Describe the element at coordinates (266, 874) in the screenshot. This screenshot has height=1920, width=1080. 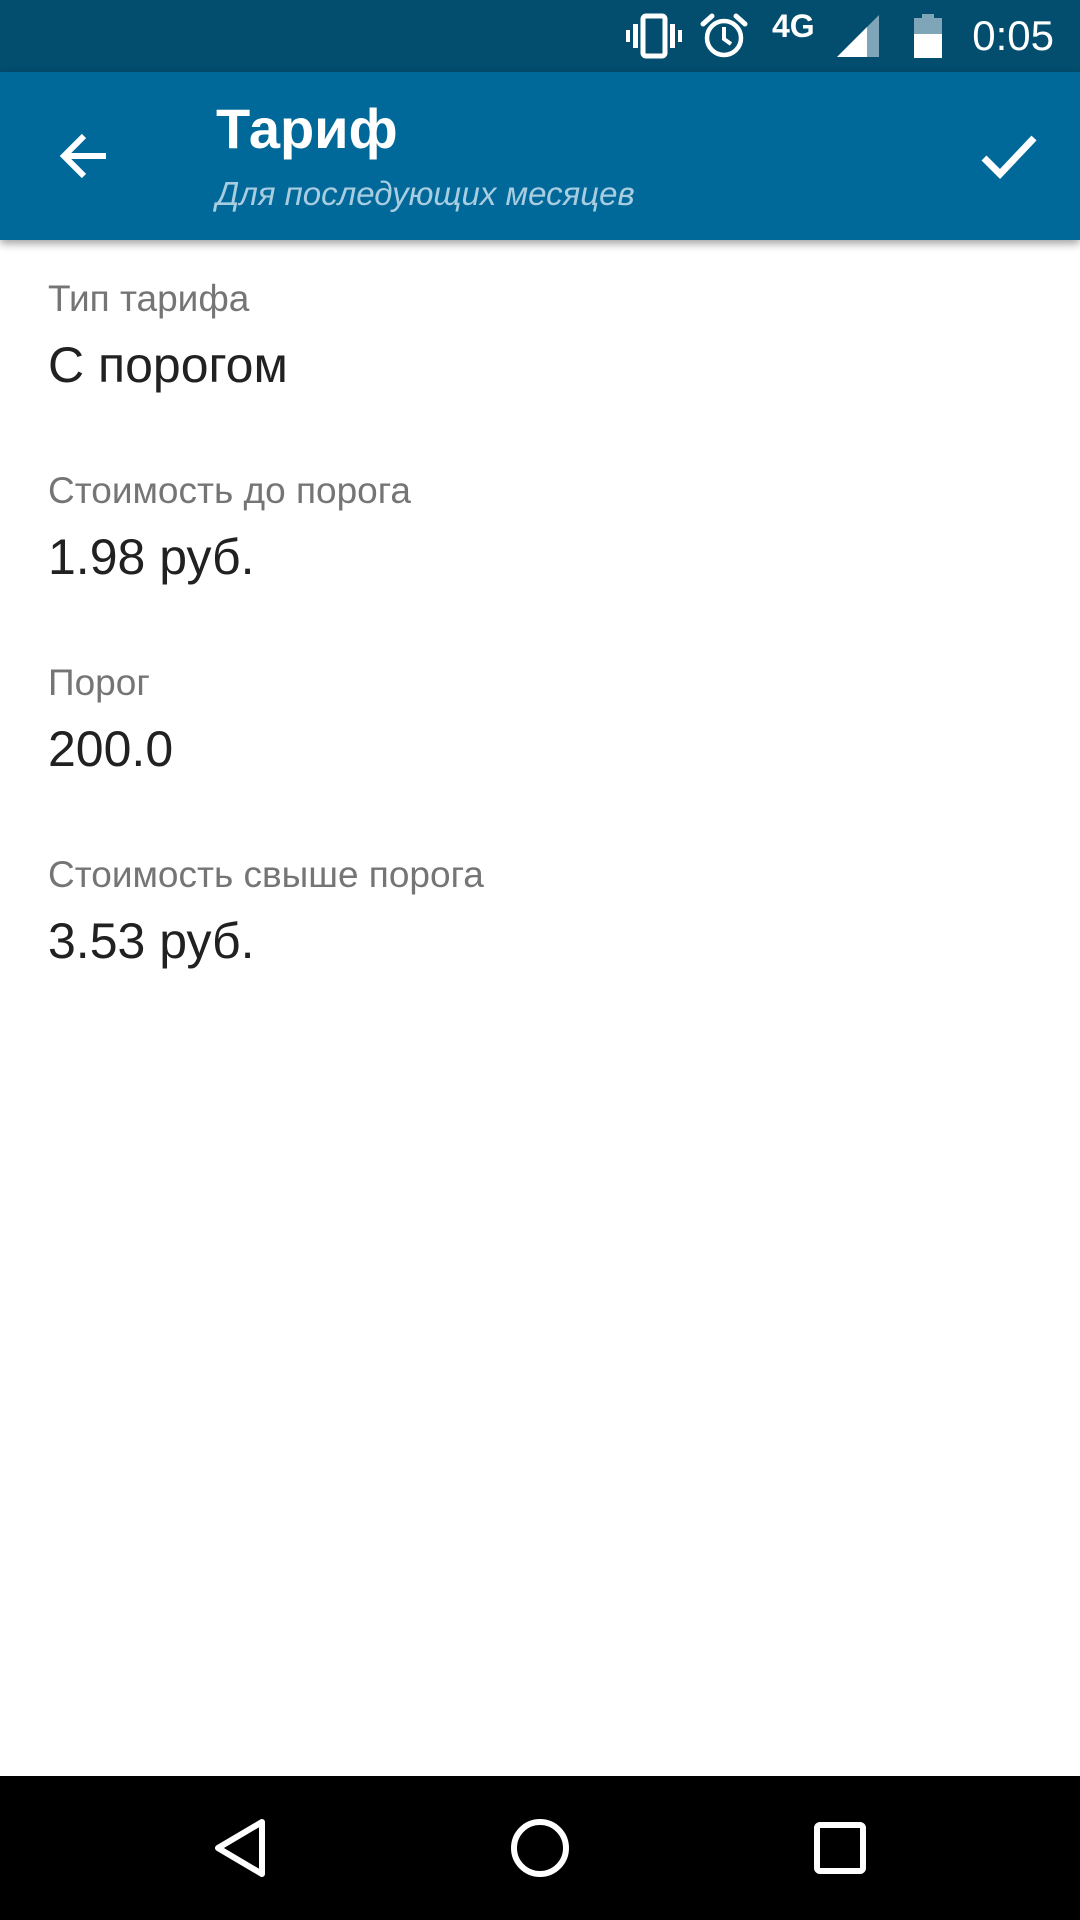
I see `setting-label: Стоимость свыше порога` at that location.